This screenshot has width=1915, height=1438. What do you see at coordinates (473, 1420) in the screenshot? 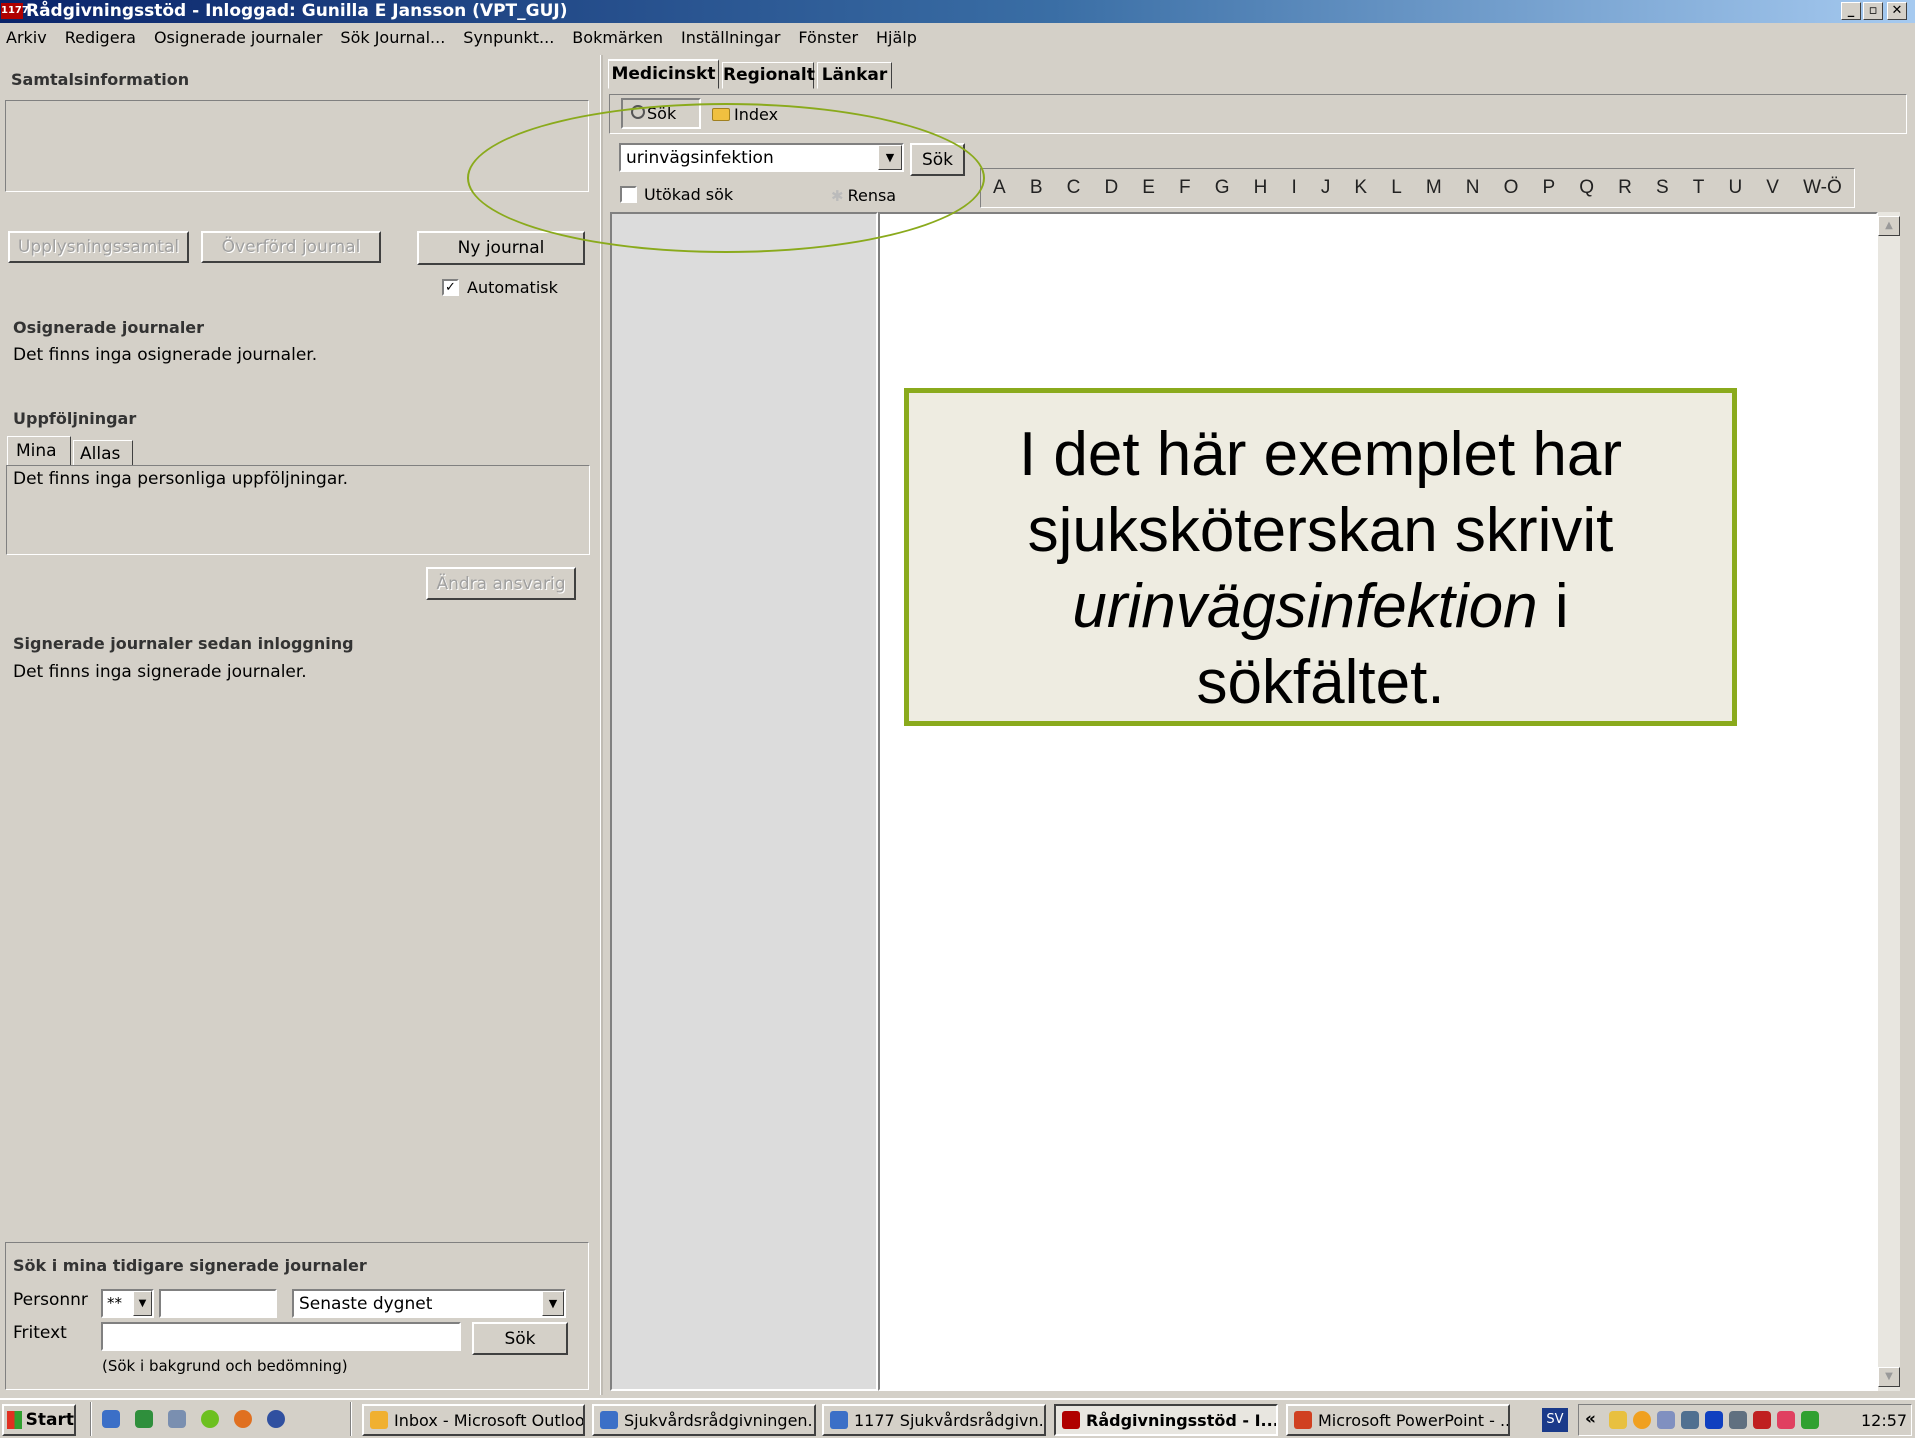
I see `task-outlook: Inbox - Microsoft Outlook` at bounding box center [473, 1420].